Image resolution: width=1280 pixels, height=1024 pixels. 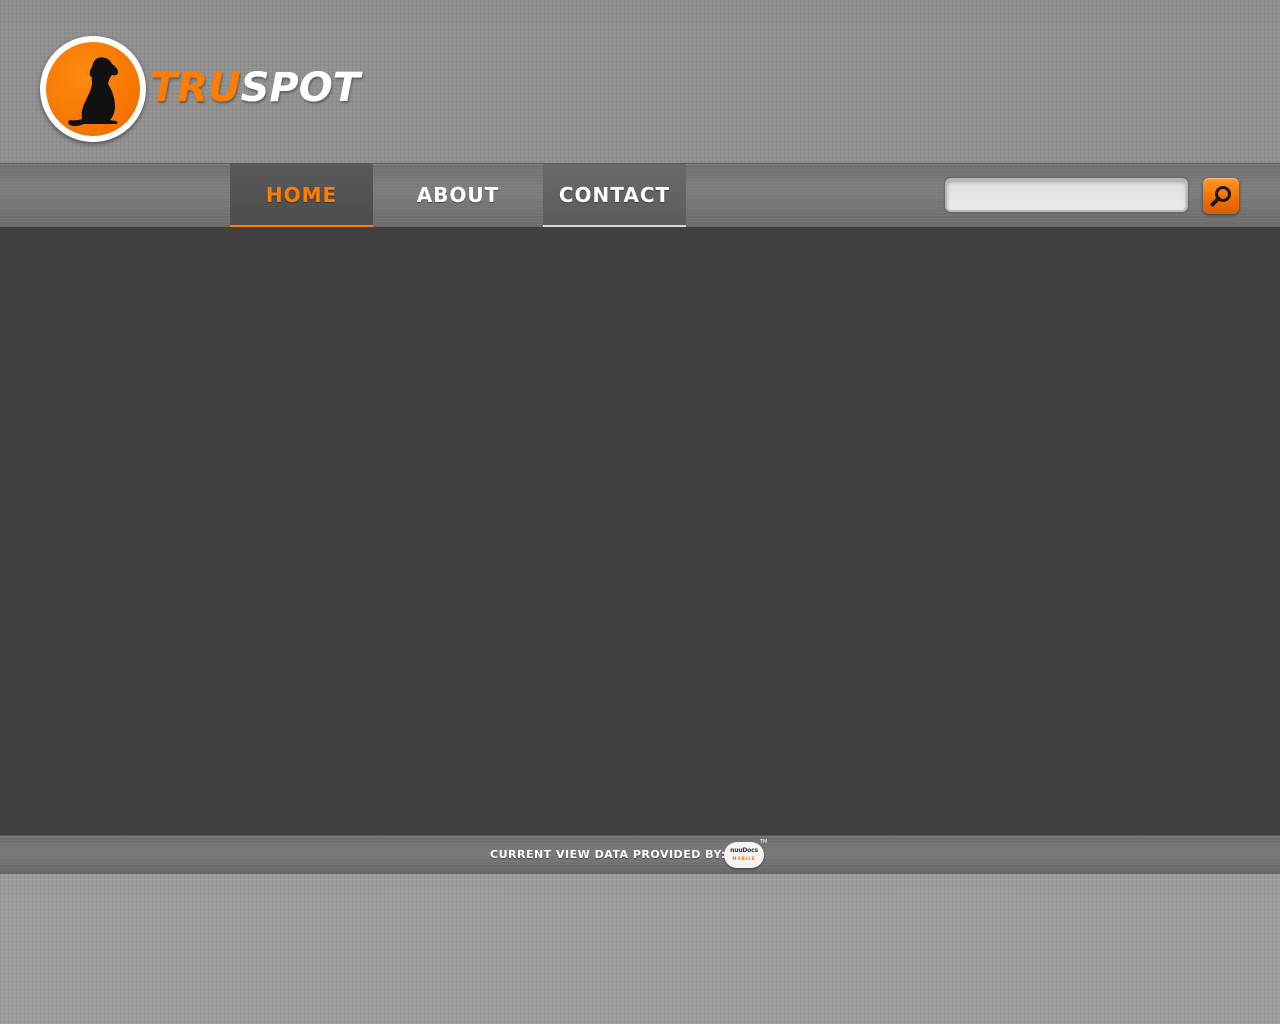 What do you see at coordinates (744, 850) in the screenshot?
I see `provider-logo-name: nuuDocs` at bounding box center [744, 850].